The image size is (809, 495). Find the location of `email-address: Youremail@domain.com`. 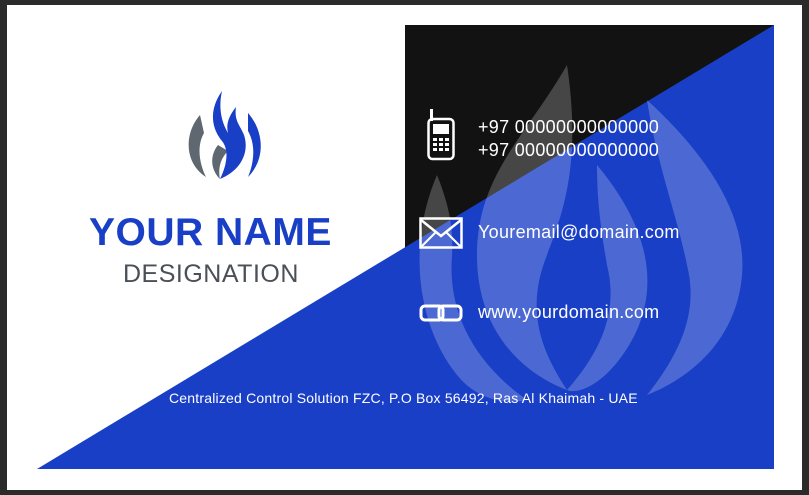

email-address: Youremail@domain.com is located at coordinates (579, 232).